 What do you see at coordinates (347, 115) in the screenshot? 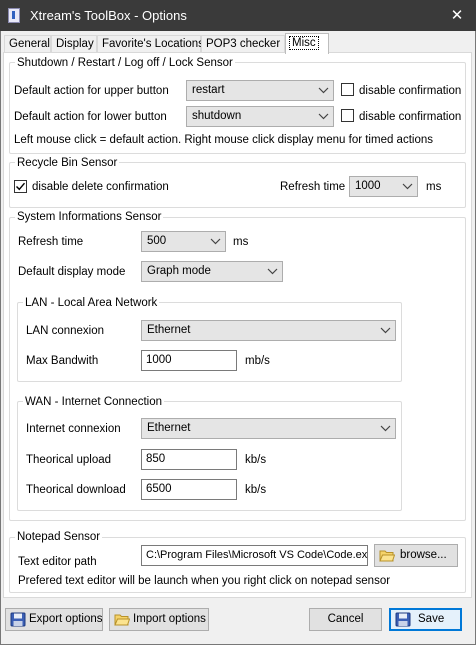
I see `lower-disable-confirmation-checkbox` at bounding box center [347, 115].